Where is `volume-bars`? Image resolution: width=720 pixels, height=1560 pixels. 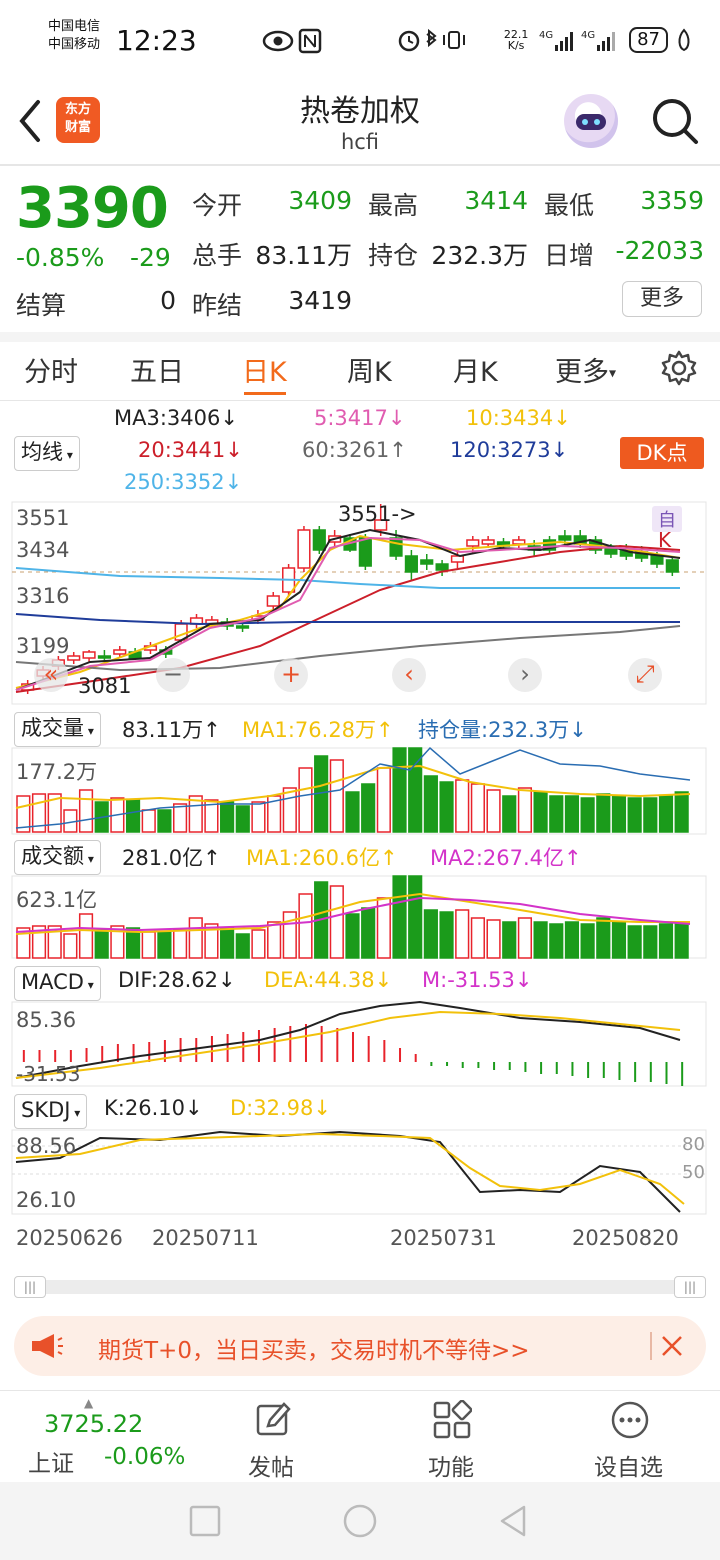 volume-bars is located at coordinates (352, 790).